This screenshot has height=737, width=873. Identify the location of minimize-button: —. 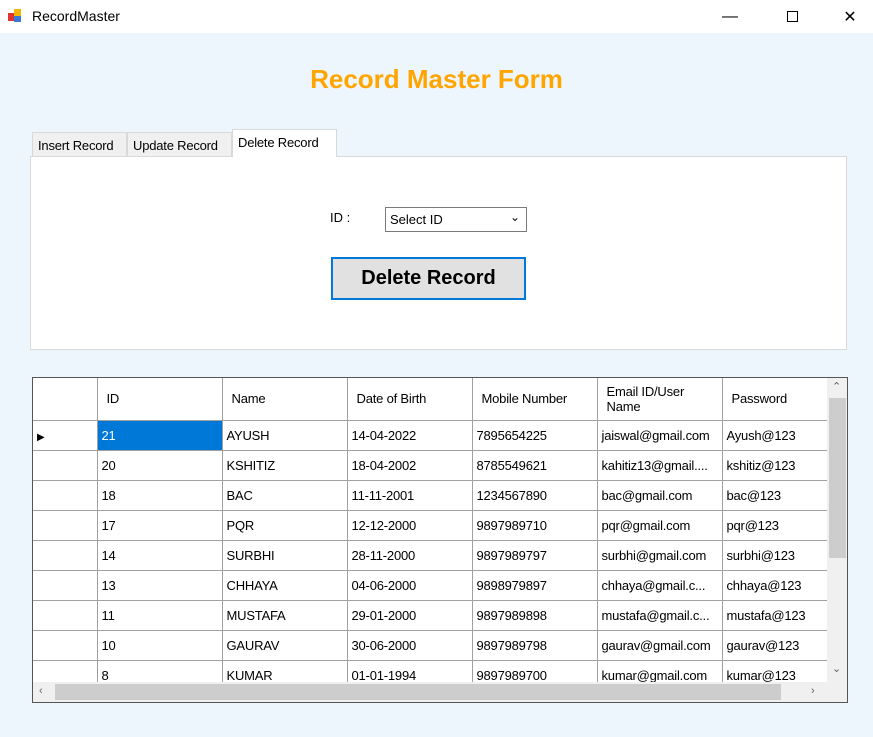
(730, 16).